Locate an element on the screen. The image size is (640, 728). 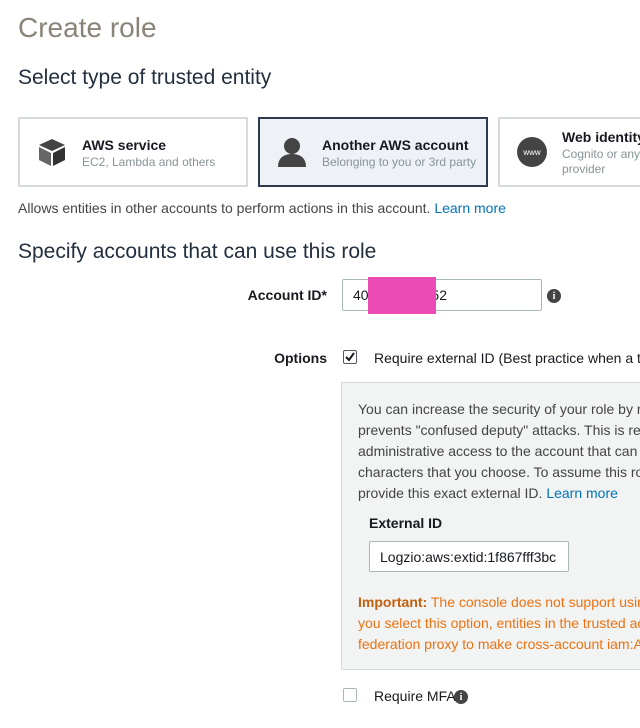
card-subtitle: Belonging to you or 3rd party is located at coordinates (399, 161).